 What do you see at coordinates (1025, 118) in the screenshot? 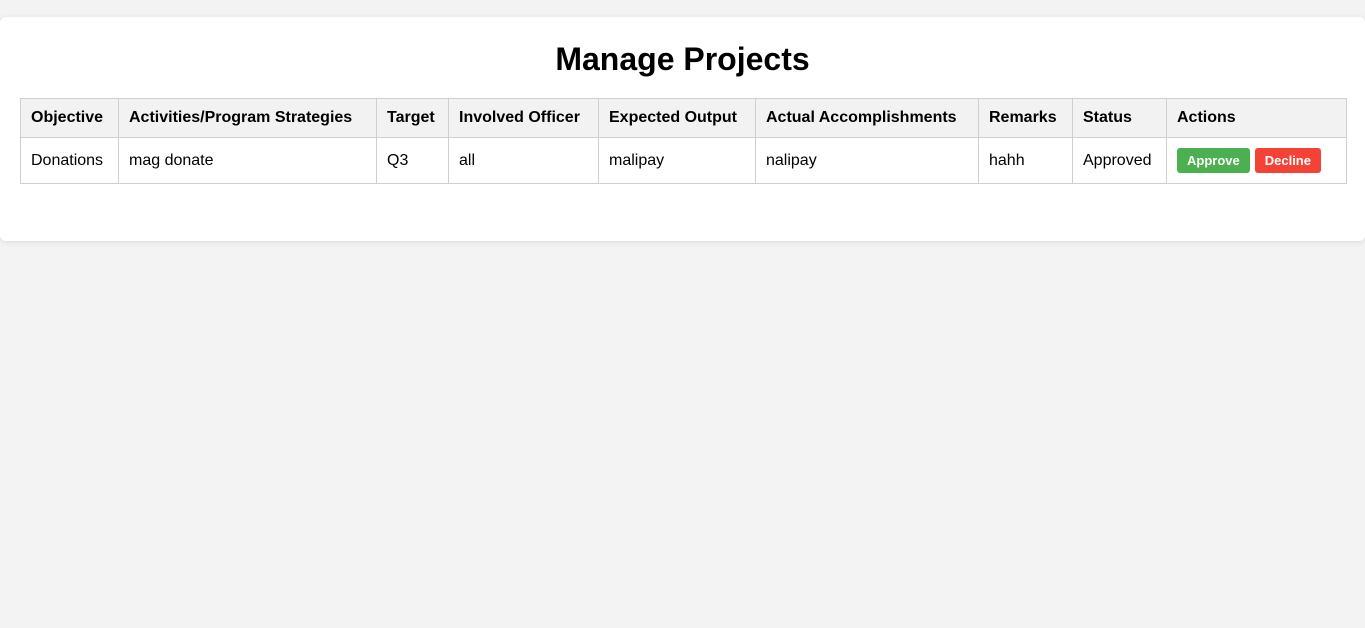
I see `header-remarks: Remarks` at bounding box center [1025, 118].